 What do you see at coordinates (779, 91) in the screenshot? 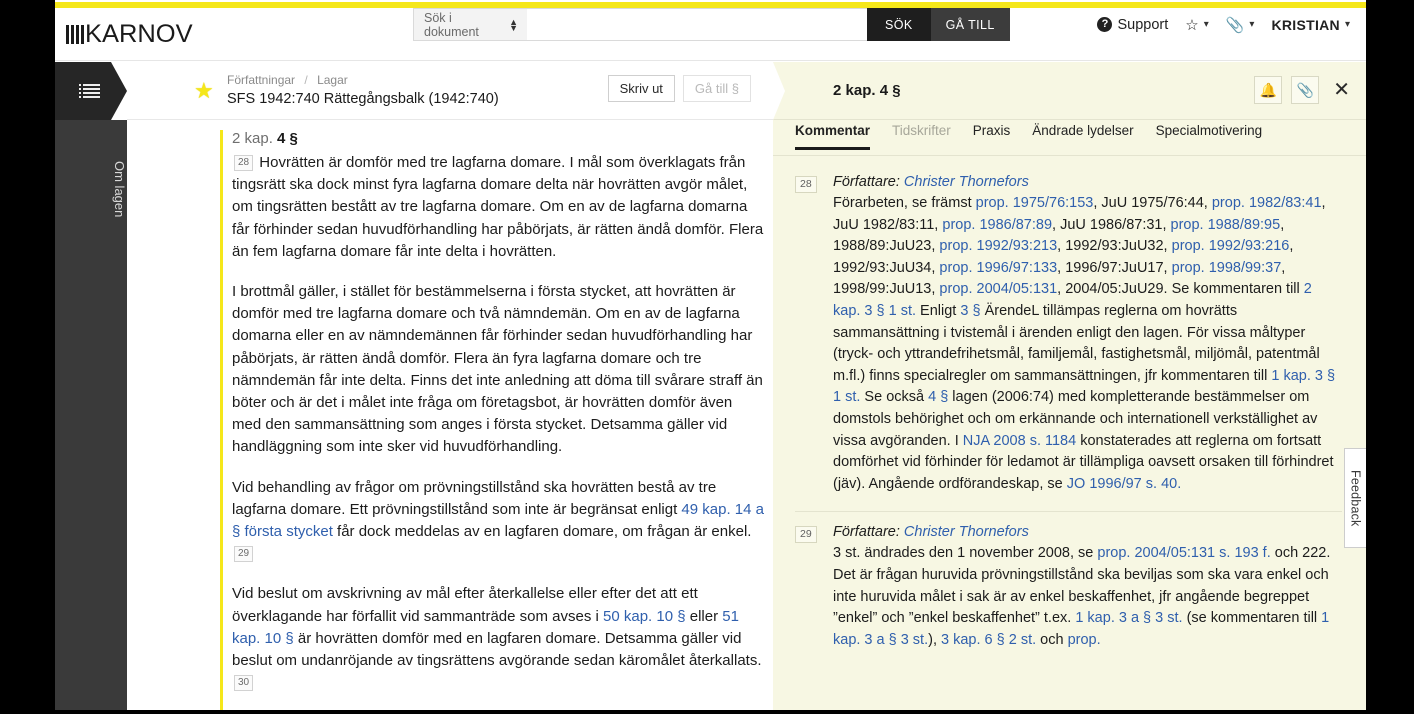
I see `panel-pointer` at bounding box center [779, 91].